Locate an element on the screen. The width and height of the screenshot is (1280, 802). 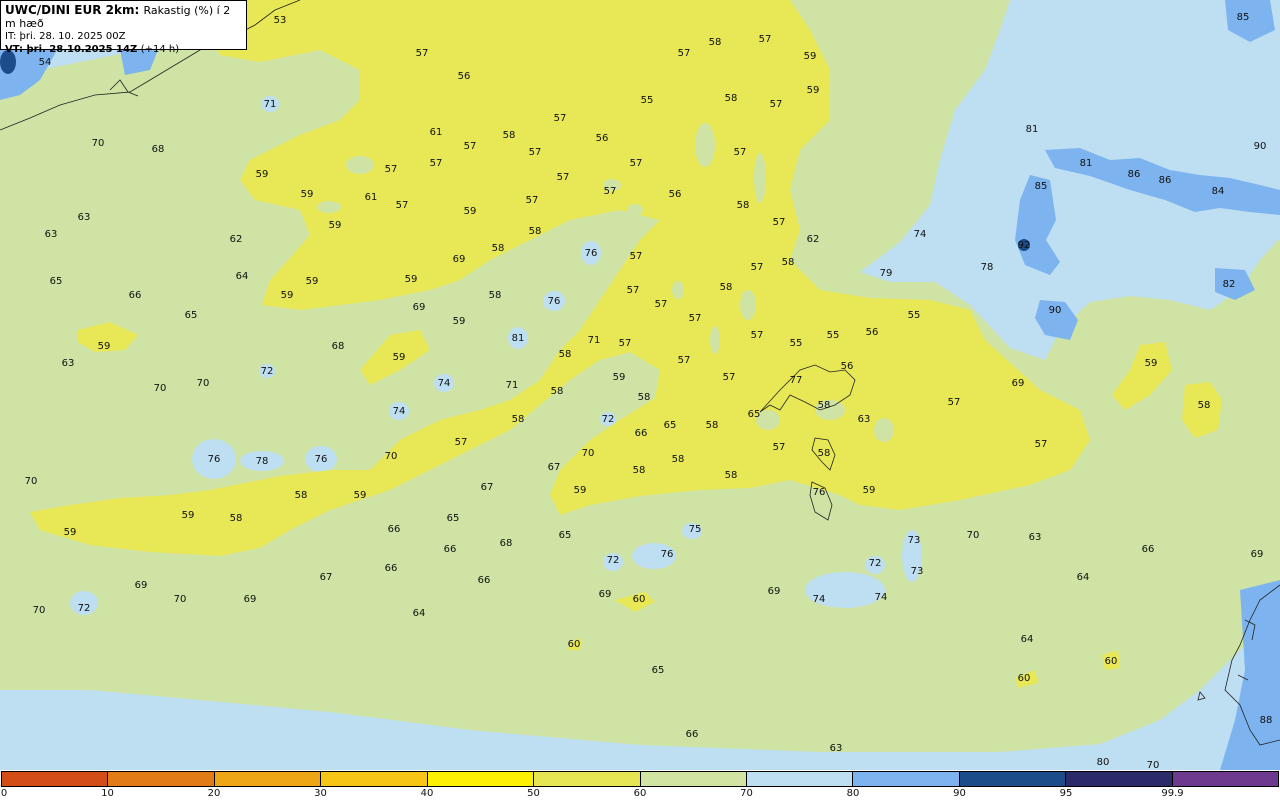
humidity-value-label: 82 is located at coordinates (1229, 284).